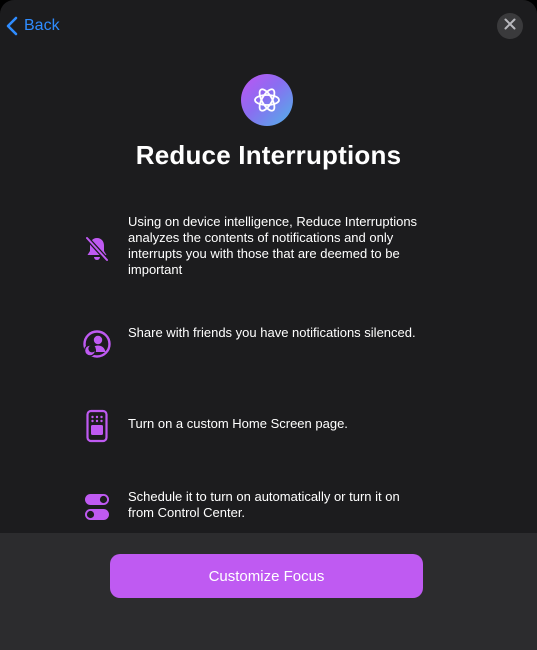 The height and width of the screenshot is (650, 537). I want to click on xmark-icon, so click(510, 26).